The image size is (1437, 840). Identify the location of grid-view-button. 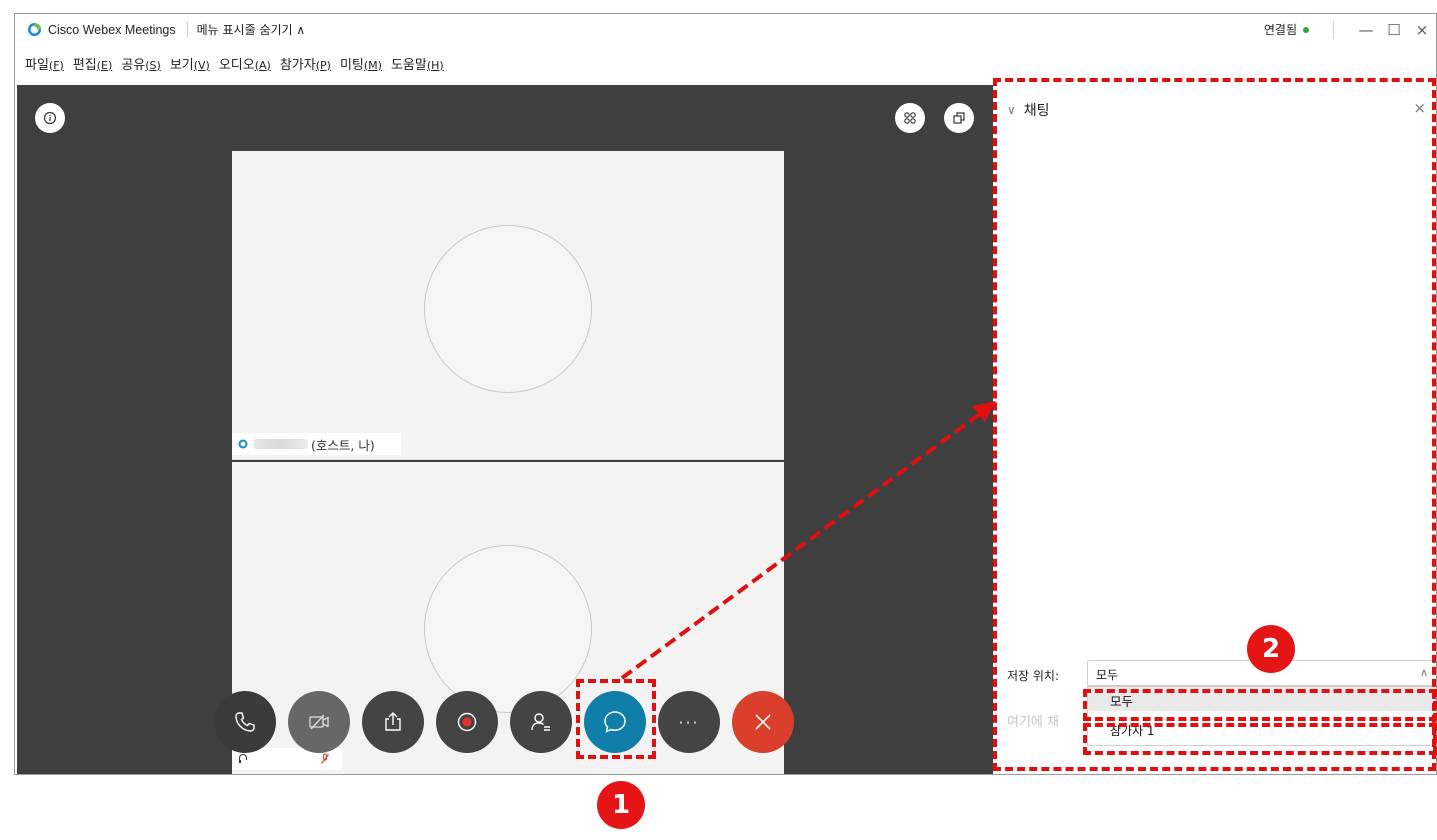
(910, 118).